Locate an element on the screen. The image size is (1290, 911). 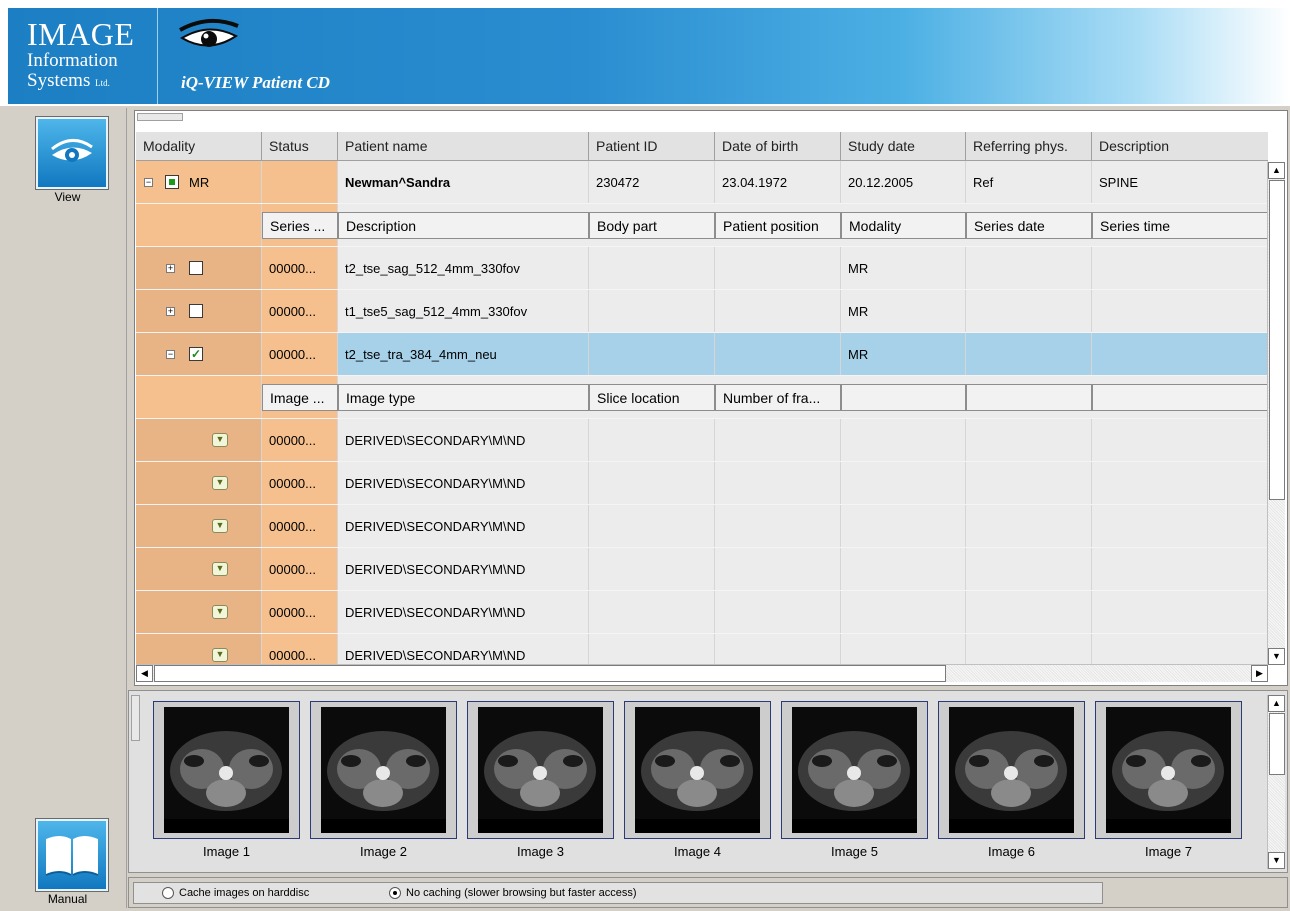
grid-hscroll-thumb is located at coordinates (550, 673).